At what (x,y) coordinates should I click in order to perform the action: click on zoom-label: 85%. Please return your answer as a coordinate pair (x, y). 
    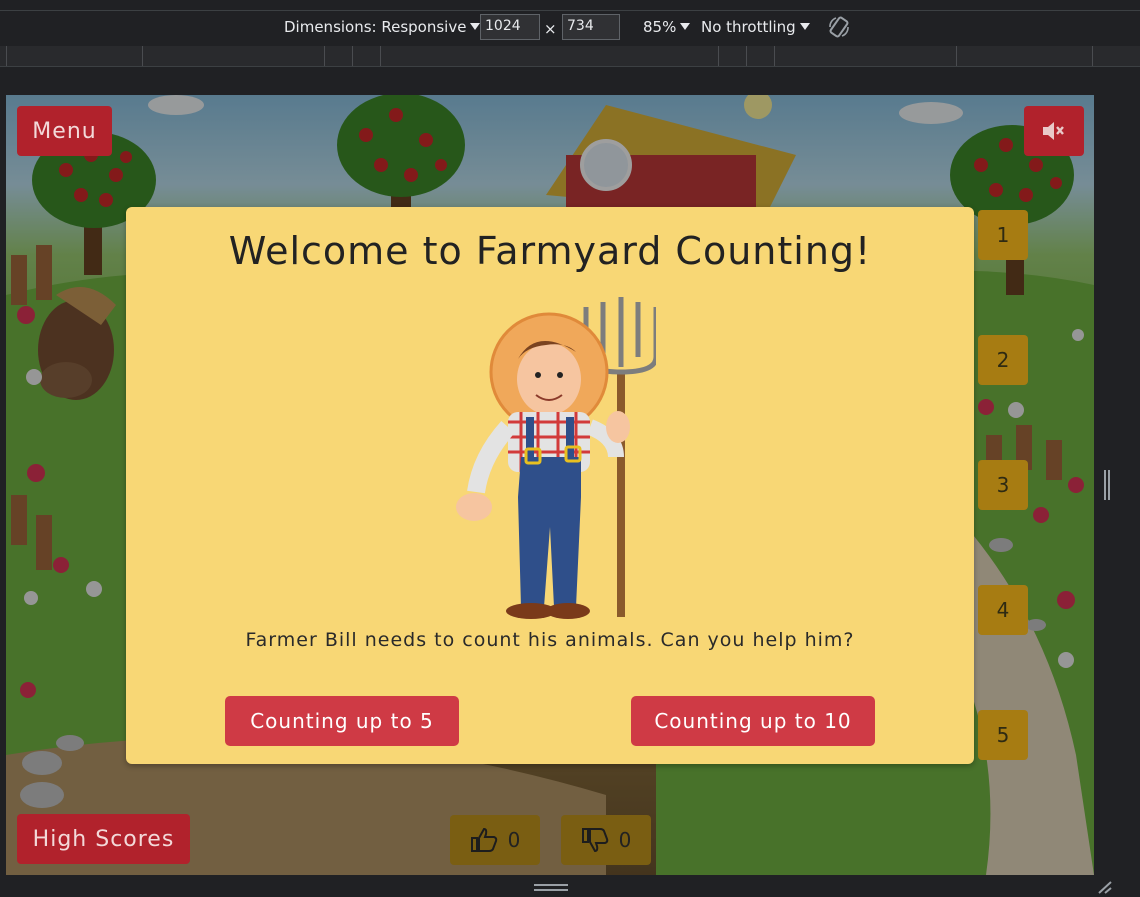
    Looking at the image, I should click on (660, 27).